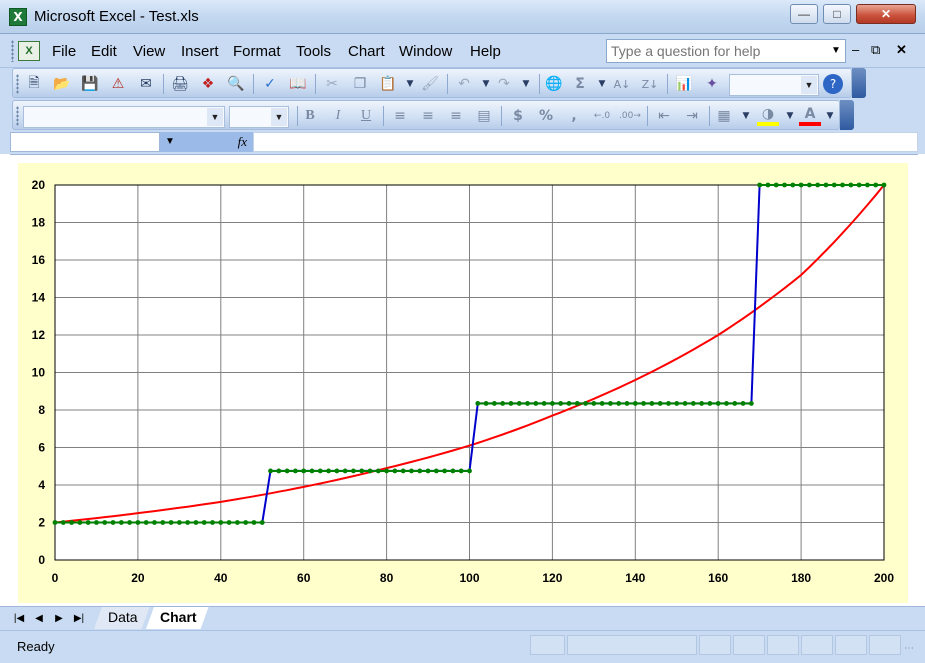 This screenshot has width=925, height=663. What do you see at coordinates (338, 116) in the screenshot?
I see `italic-button: I` at bounding box center [338, 116].